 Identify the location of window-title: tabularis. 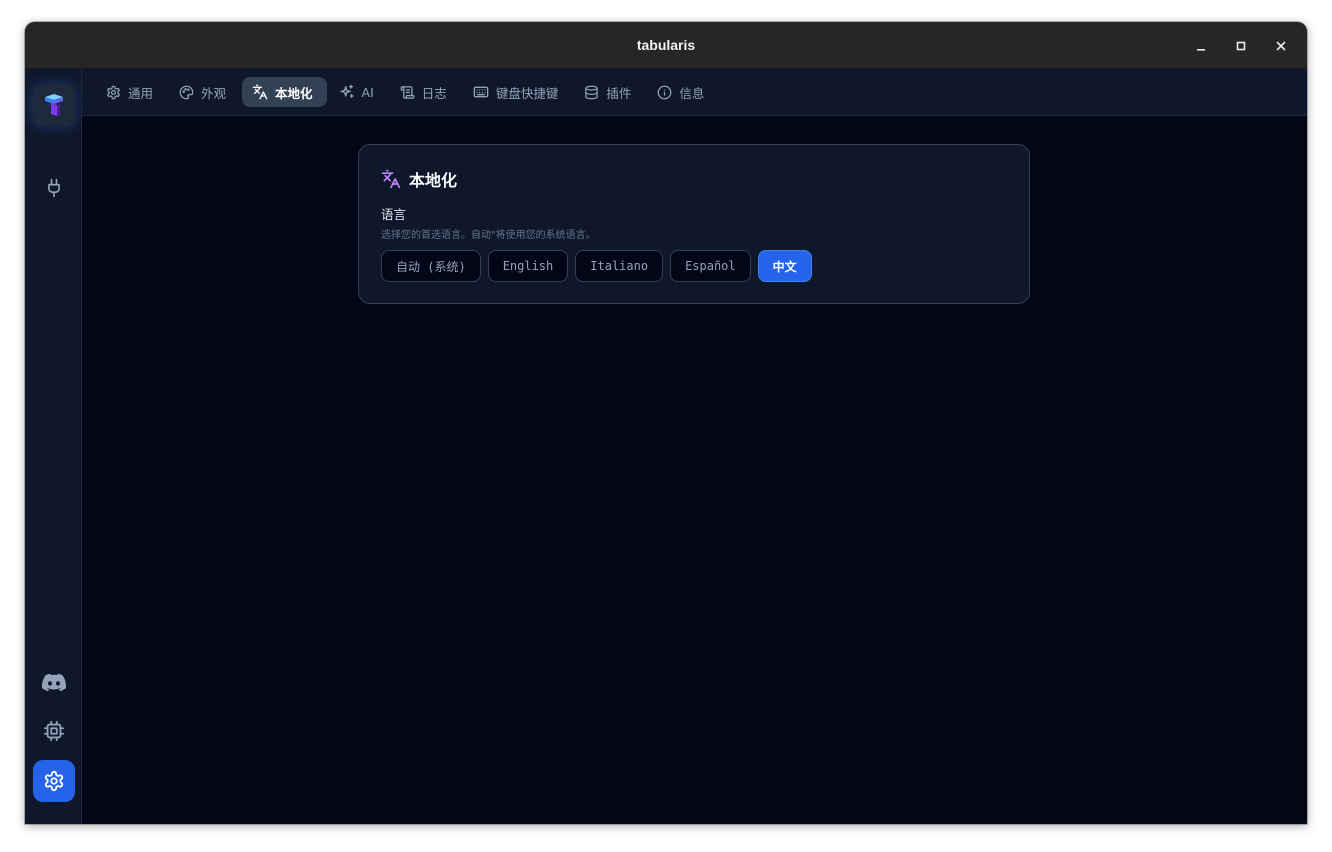
(666, 45).